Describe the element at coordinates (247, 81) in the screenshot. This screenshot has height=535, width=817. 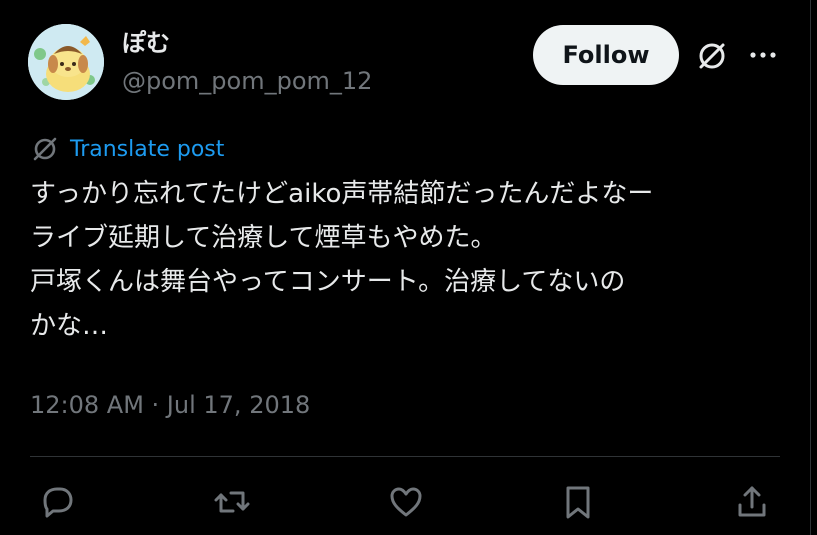
I see `user-handle: @pom_pom_pom_12` at that location.